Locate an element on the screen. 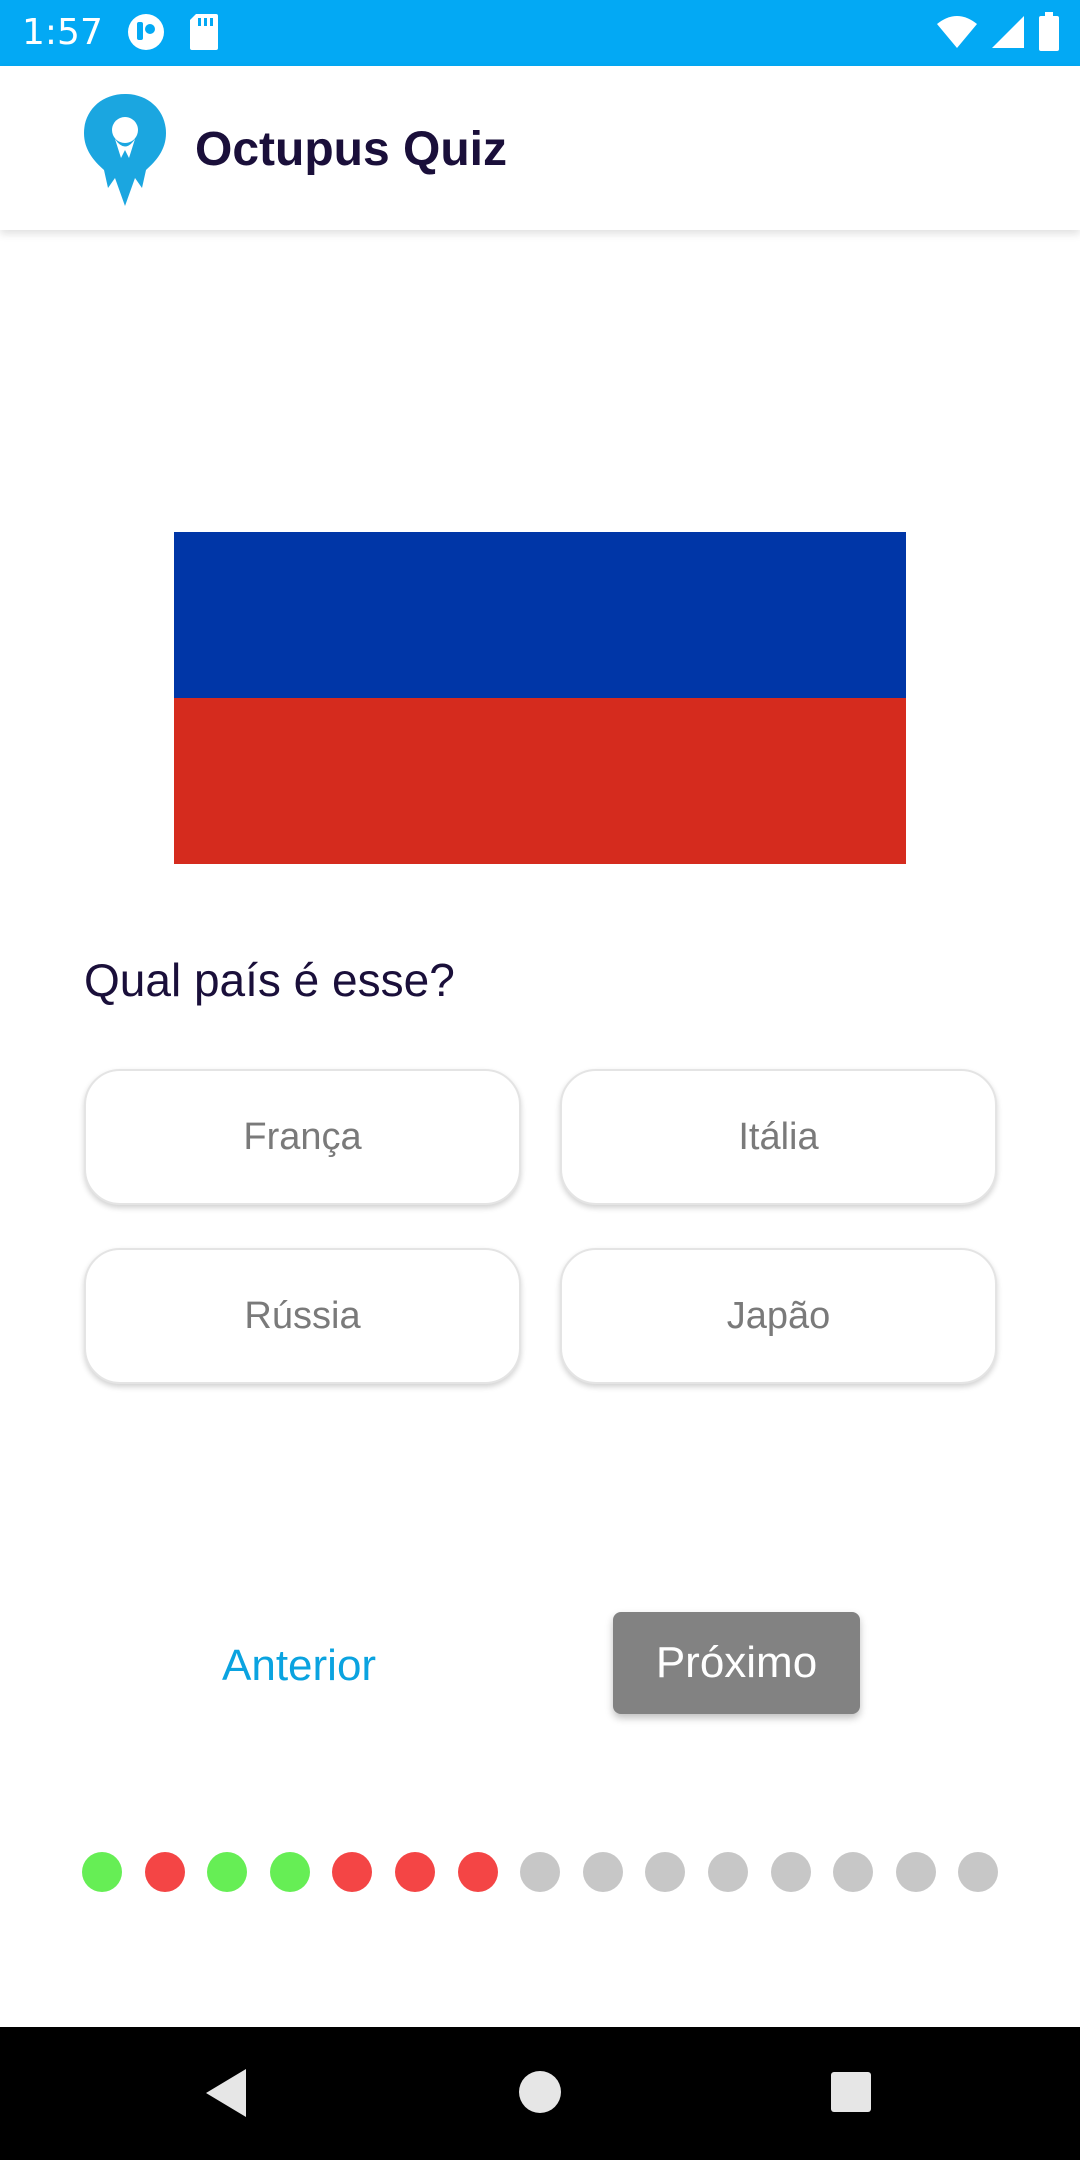  recents-icon is located at coordinates (851, 2094).